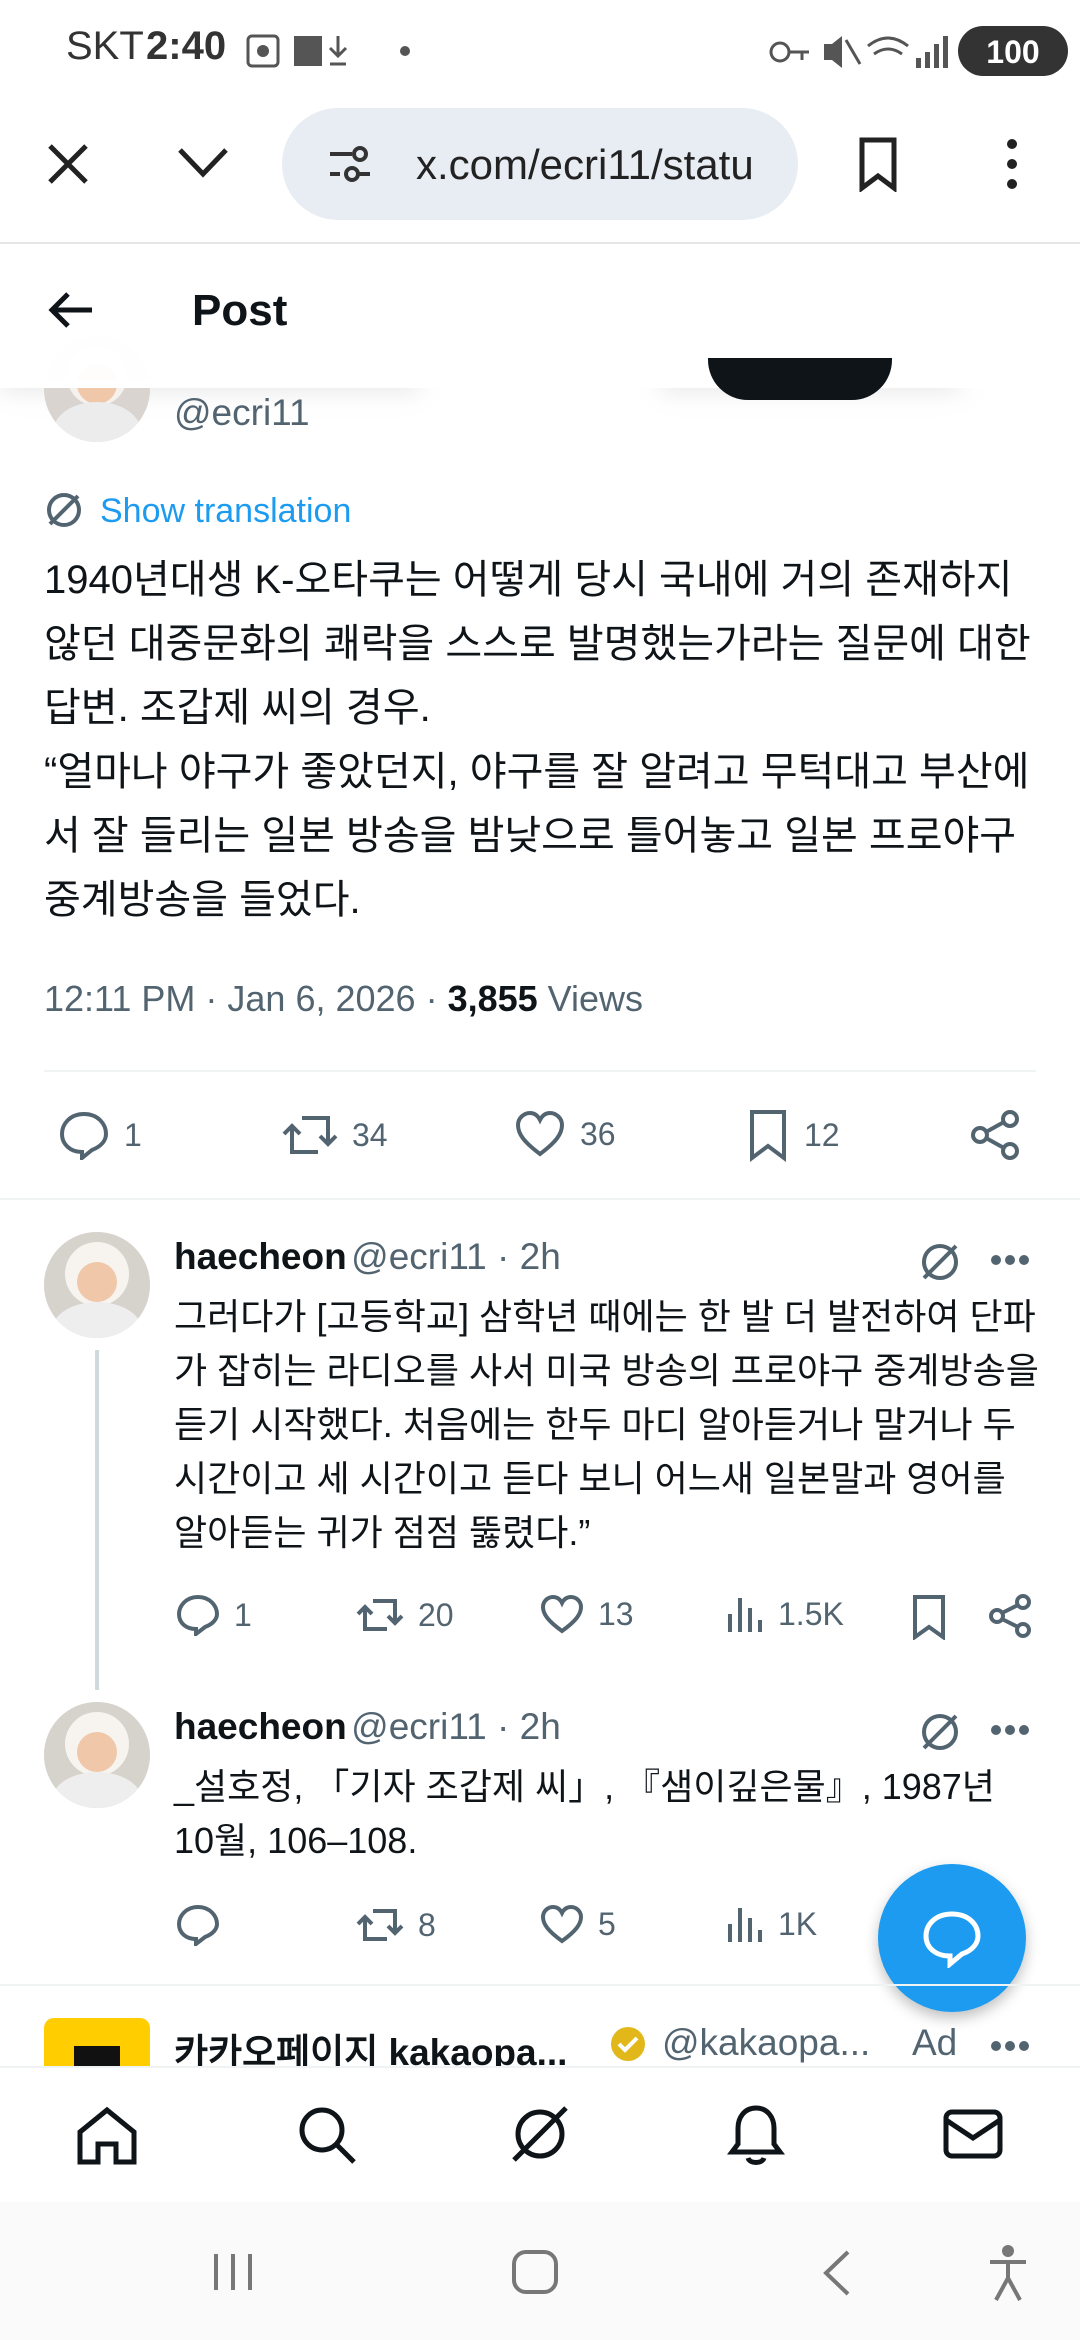  I want to click on like-button: 13, so click(587, 1614).